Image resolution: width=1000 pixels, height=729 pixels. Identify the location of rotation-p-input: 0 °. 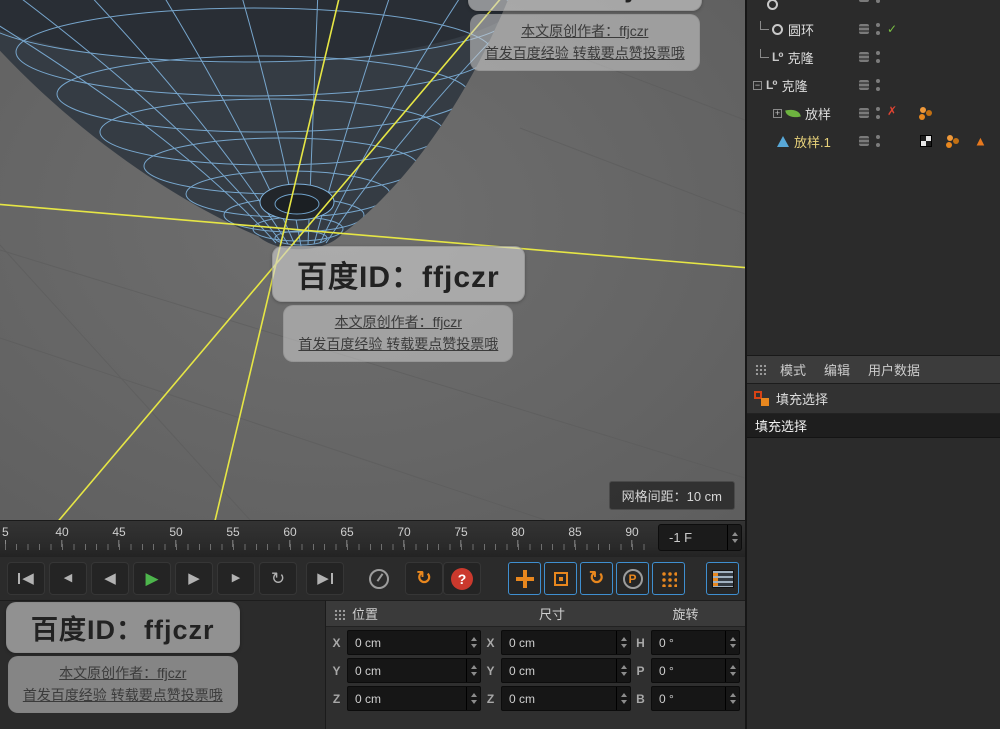
(695, 670).